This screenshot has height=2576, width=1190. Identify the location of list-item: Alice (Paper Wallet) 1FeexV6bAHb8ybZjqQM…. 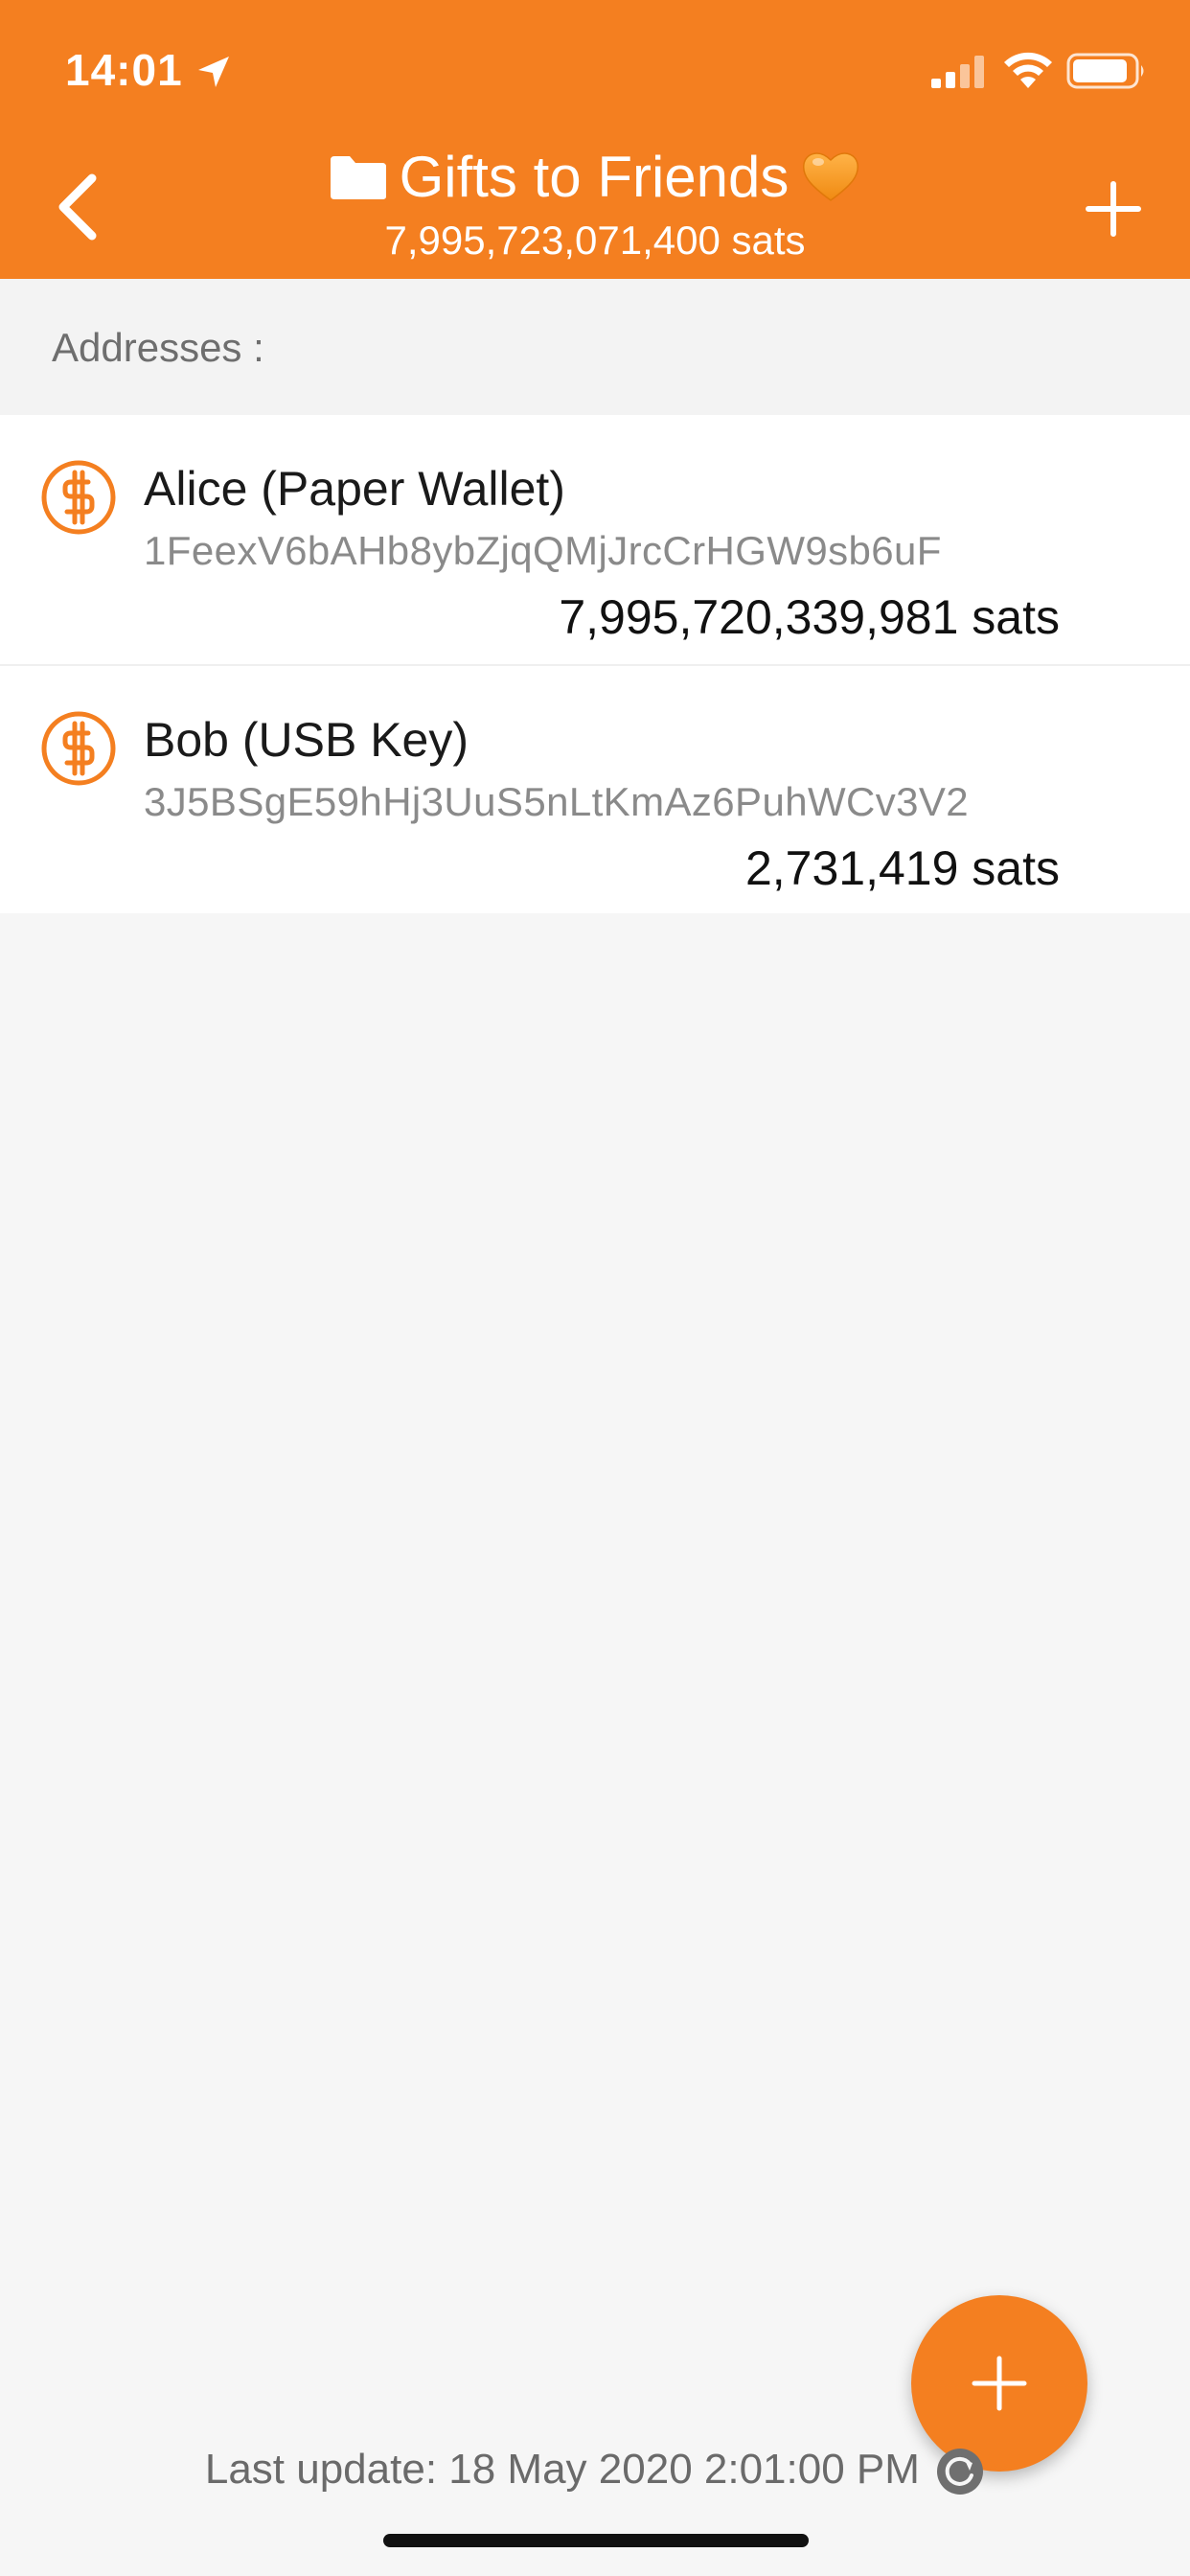
(595, 540).